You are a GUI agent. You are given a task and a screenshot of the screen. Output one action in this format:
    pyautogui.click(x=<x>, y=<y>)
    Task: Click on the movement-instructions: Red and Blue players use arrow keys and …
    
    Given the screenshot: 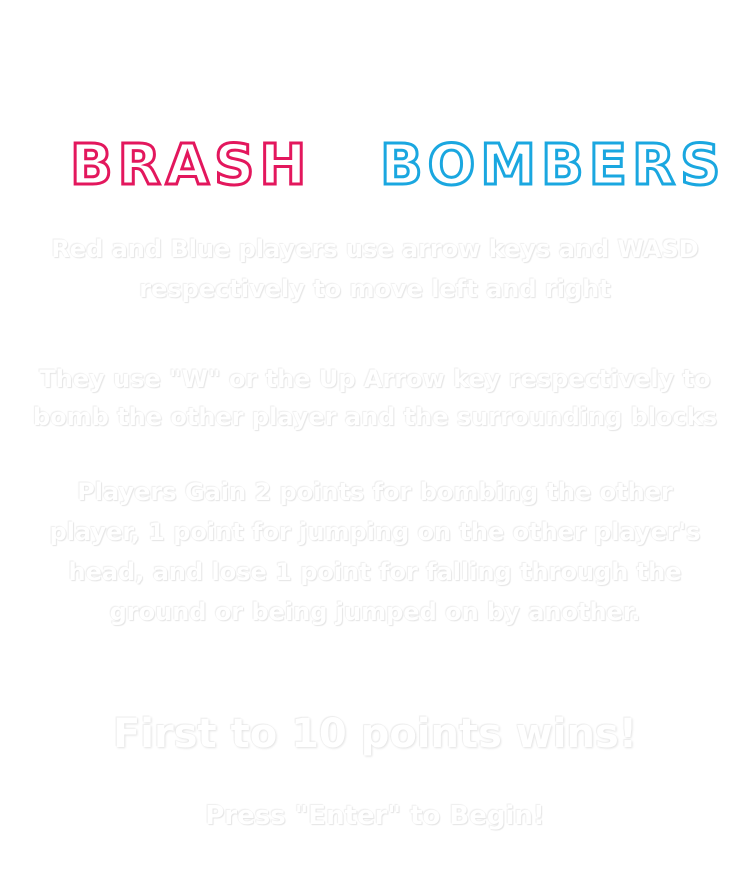 What is the action you would take?
    pyautogui.click(x=375, y=269)
    